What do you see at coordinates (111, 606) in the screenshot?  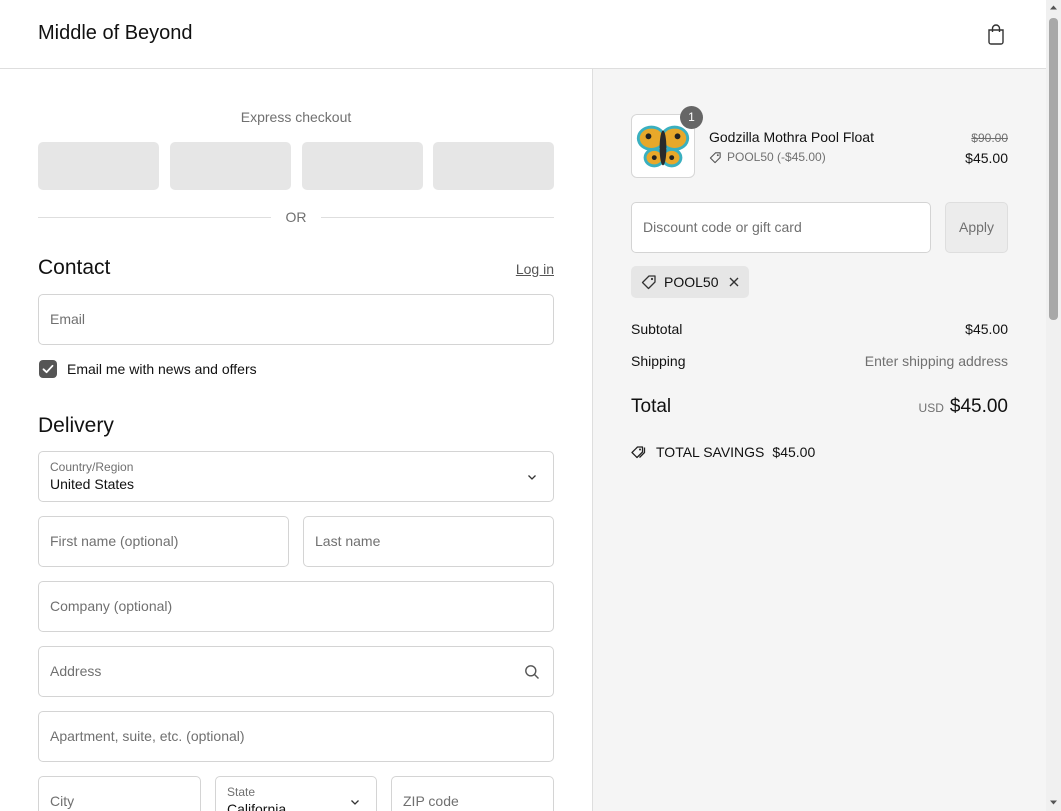 I see `company-placeholder: Company (optional)` at bounding box center [111, 606].